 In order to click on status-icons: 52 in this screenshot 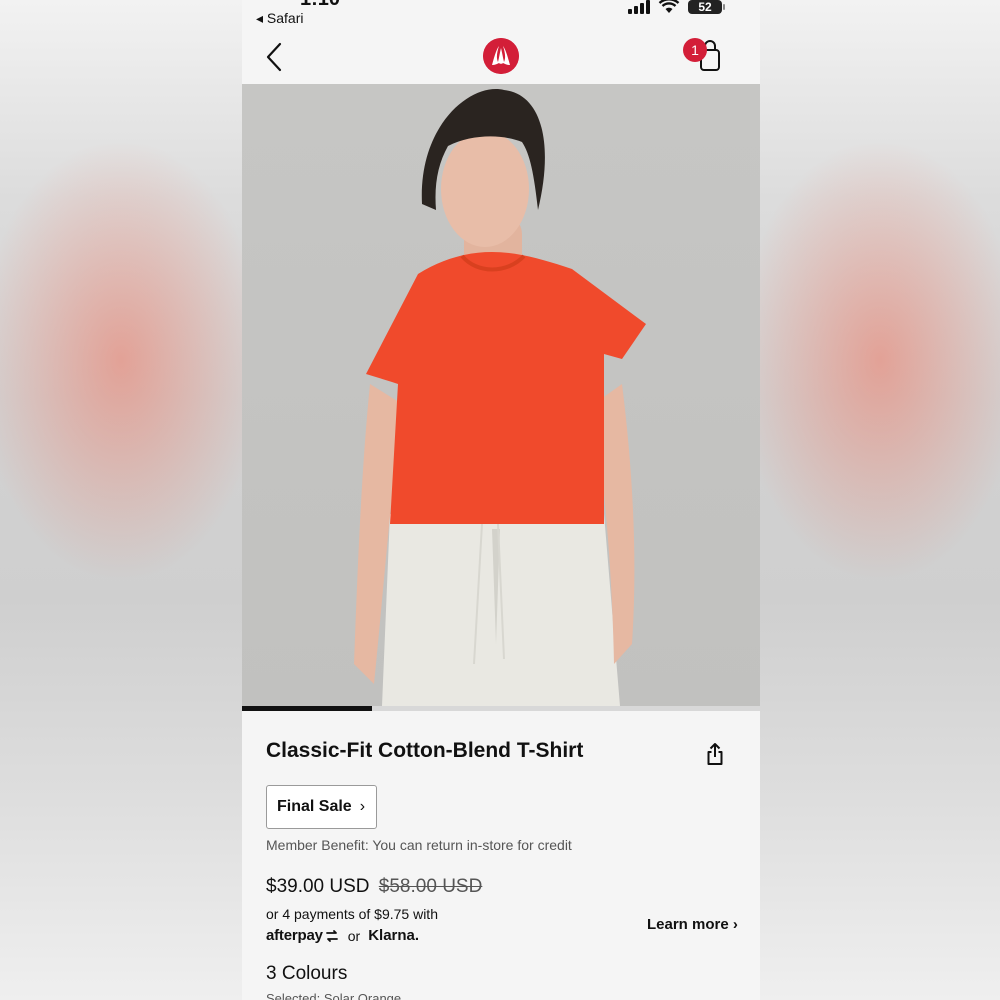, I will do `click(676, 7)`.